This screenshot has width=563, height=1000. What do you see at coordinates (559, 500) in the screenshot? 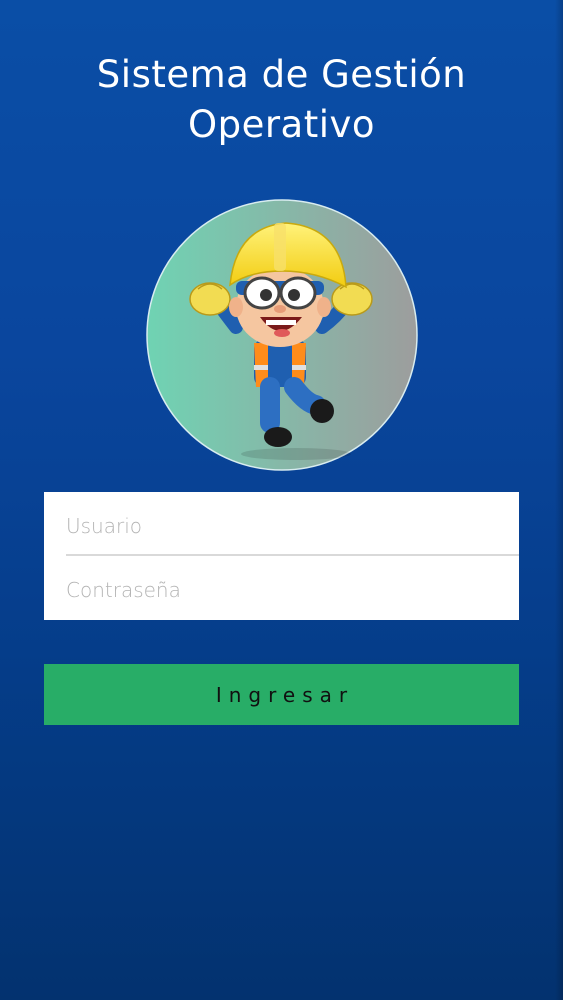
I see `scrollbar` at bounding box center [559, 500].